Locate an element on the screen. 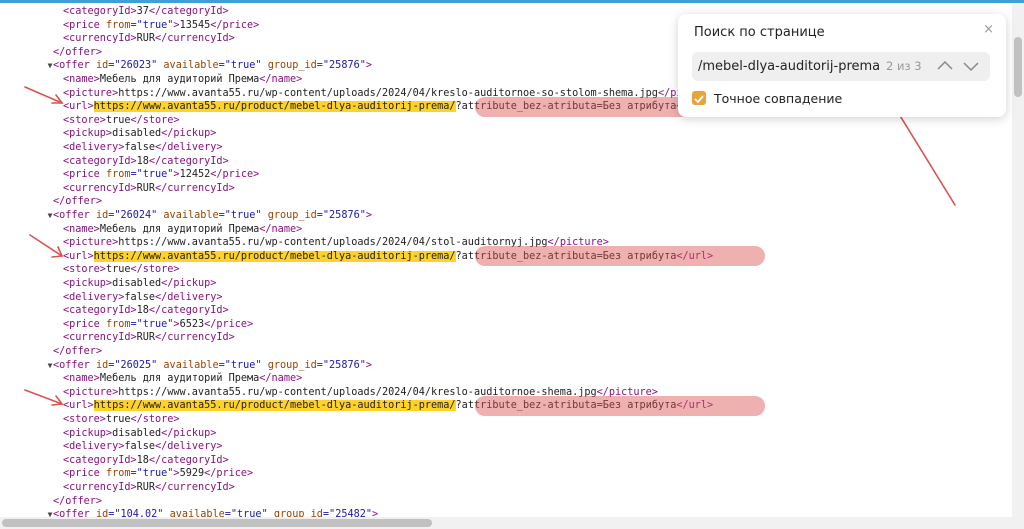 This screenshot has height=529, width=1024. vertical-scrollbar is located at coordinates (1018, 260).